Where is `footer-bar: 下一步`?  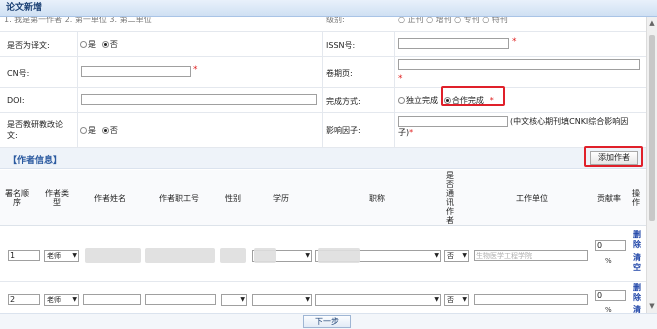 footer-bar: 下一步 is located at coordinates (328, 321).